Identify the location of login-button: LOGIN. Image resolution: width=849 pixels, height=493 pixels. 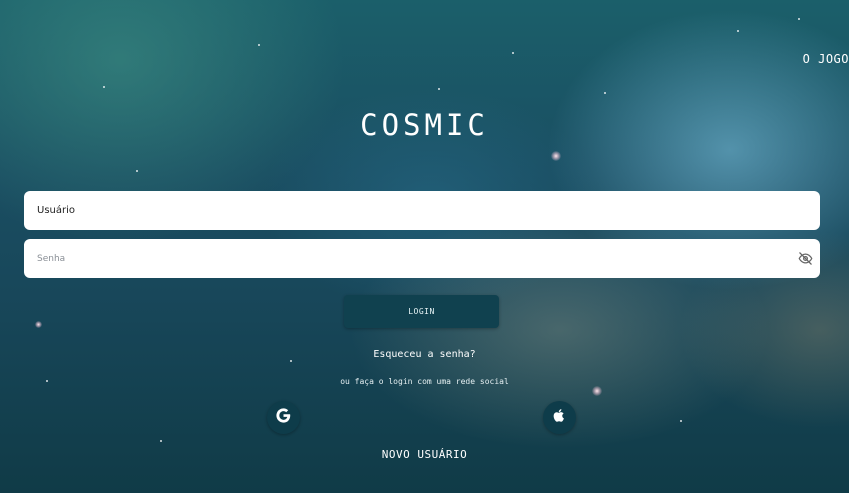
(421, 311).